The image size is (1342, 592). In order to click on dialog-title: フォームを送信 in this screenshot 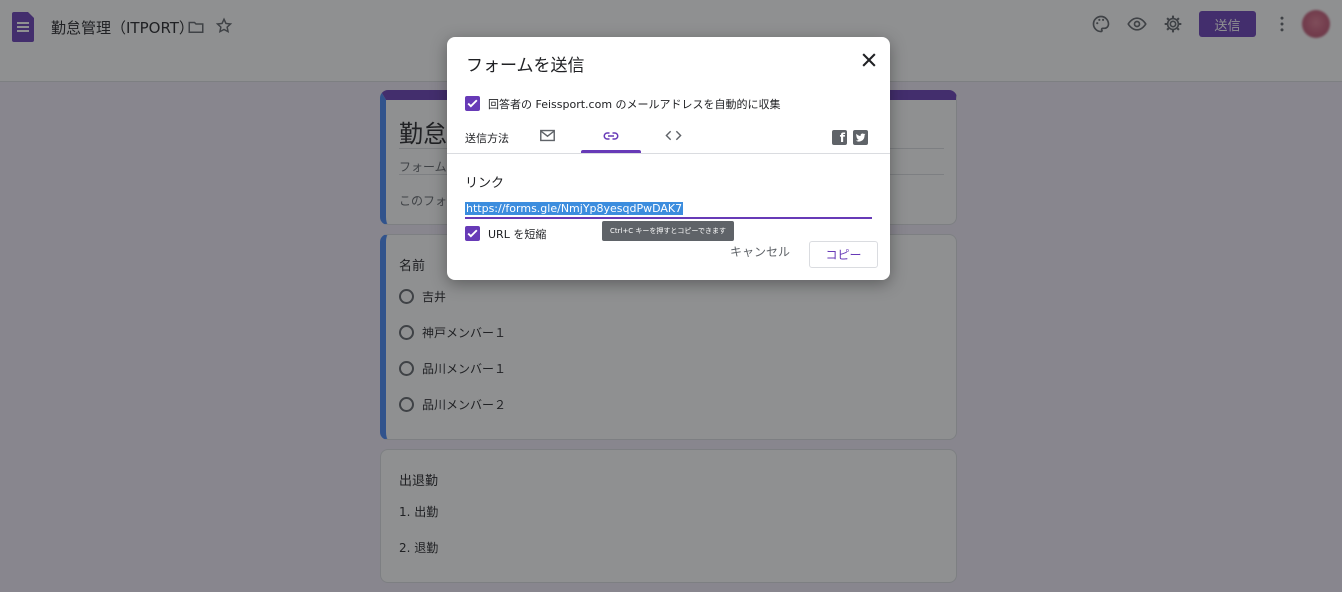, I will do `click(525, 66)`.